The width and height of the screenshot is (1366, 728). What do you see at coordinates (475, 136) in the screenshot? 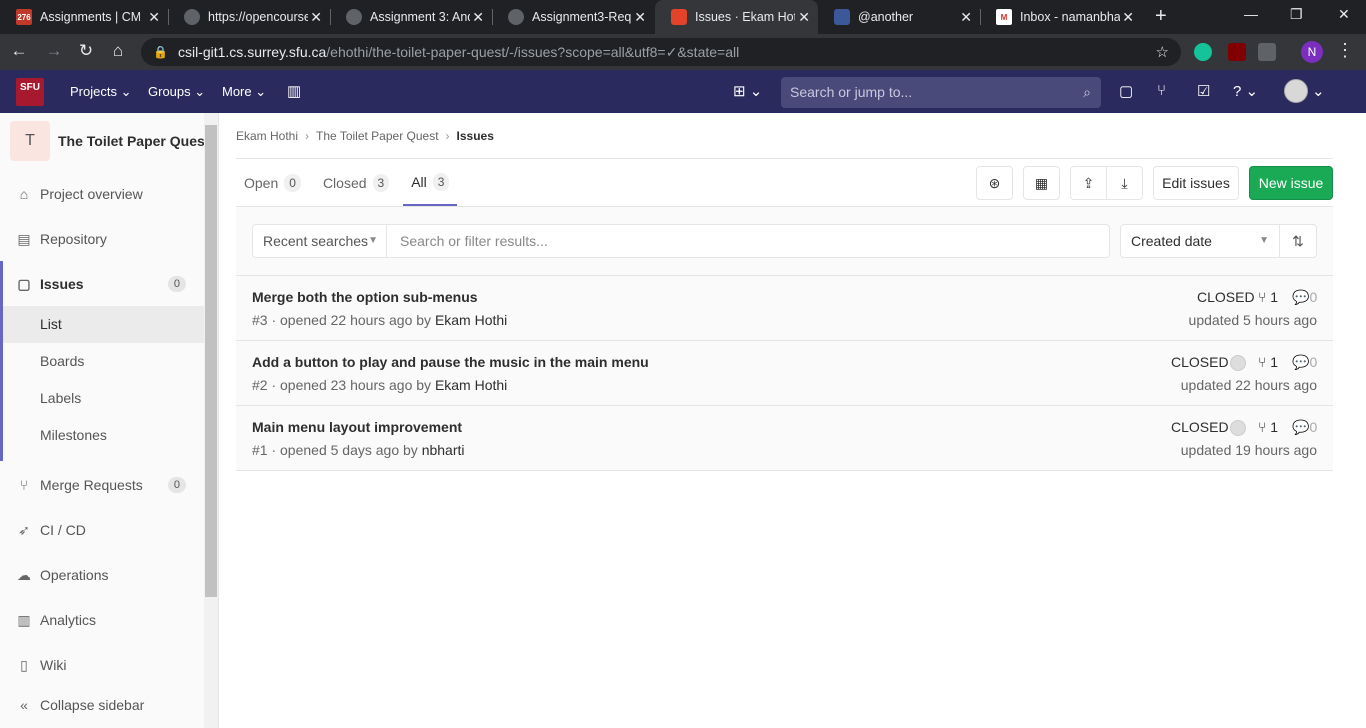
I see `breadcrumb-current: Issues` at bounding box center [475, 136].